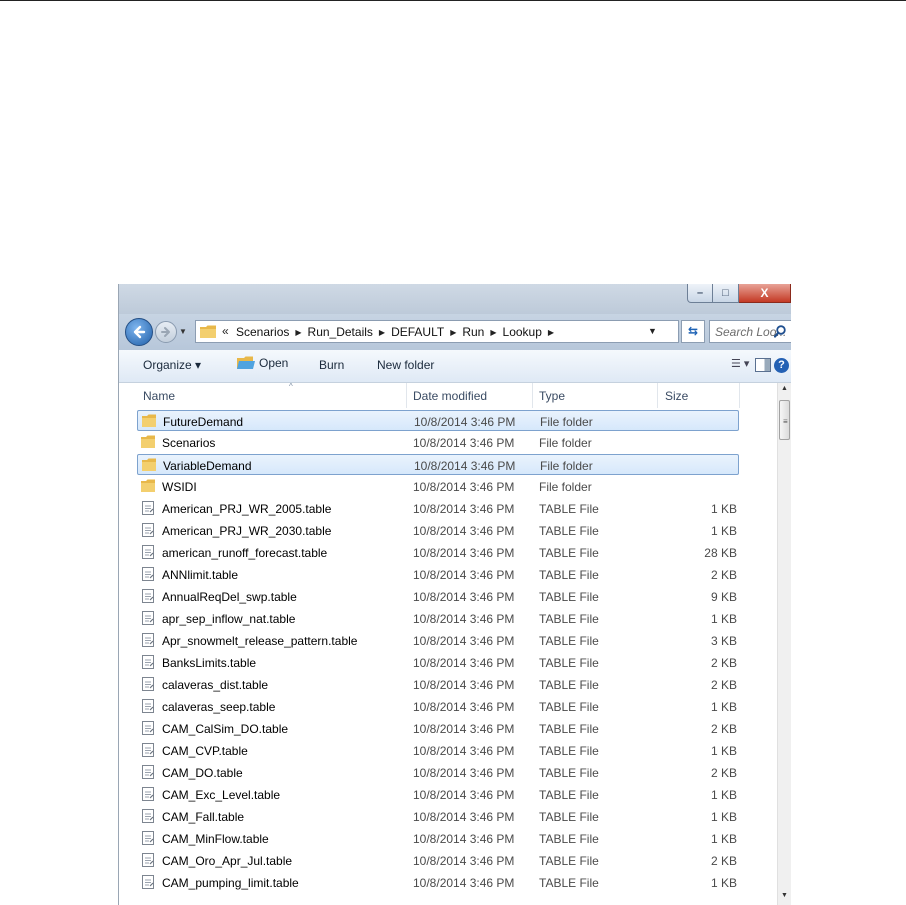 This screenshot has height=905, width=906. Describe the element at coordinates (262, 332) in the screenshot. I see `breadcrumb-item-scenarios: Scenarios` at that location.